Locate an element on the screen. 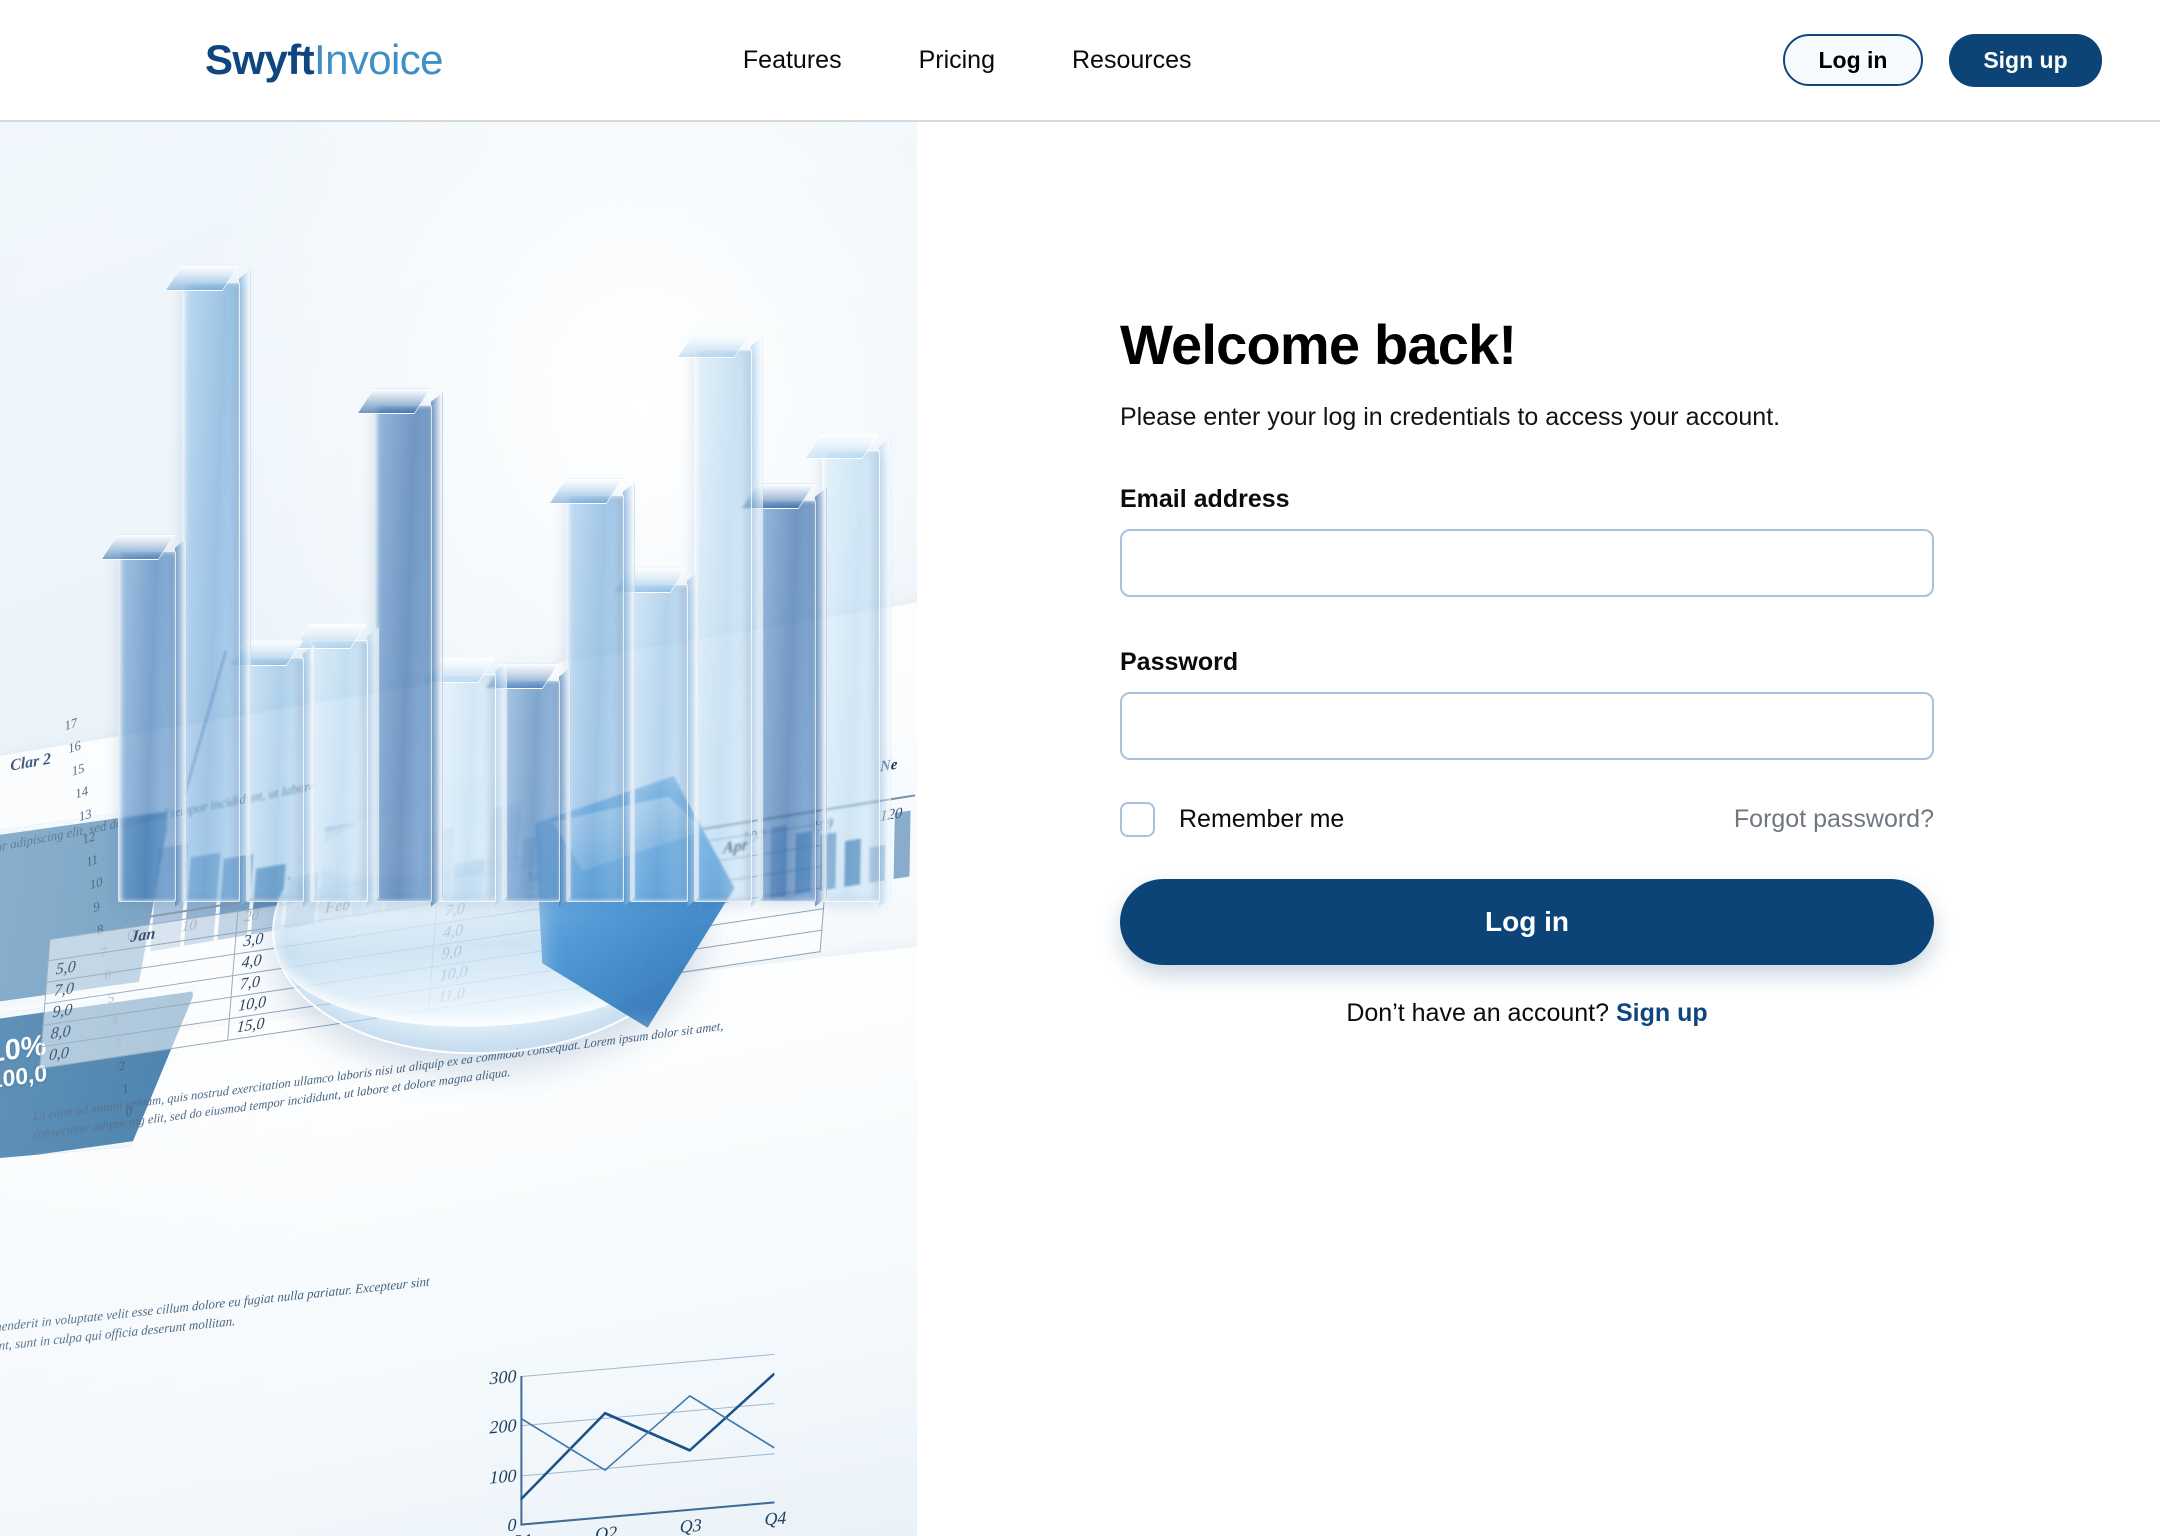 This screenshot has height=1536, width=2160. email-label: Email address is located at coordinates (1205, 498).